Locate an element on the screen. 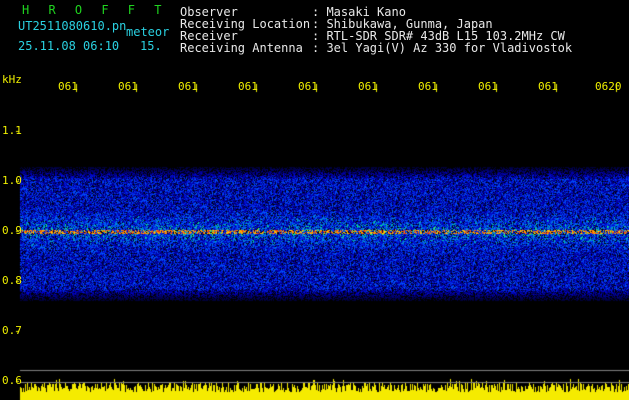  filename-label: UT2511080610.pn is located at coordinates (72, 26).